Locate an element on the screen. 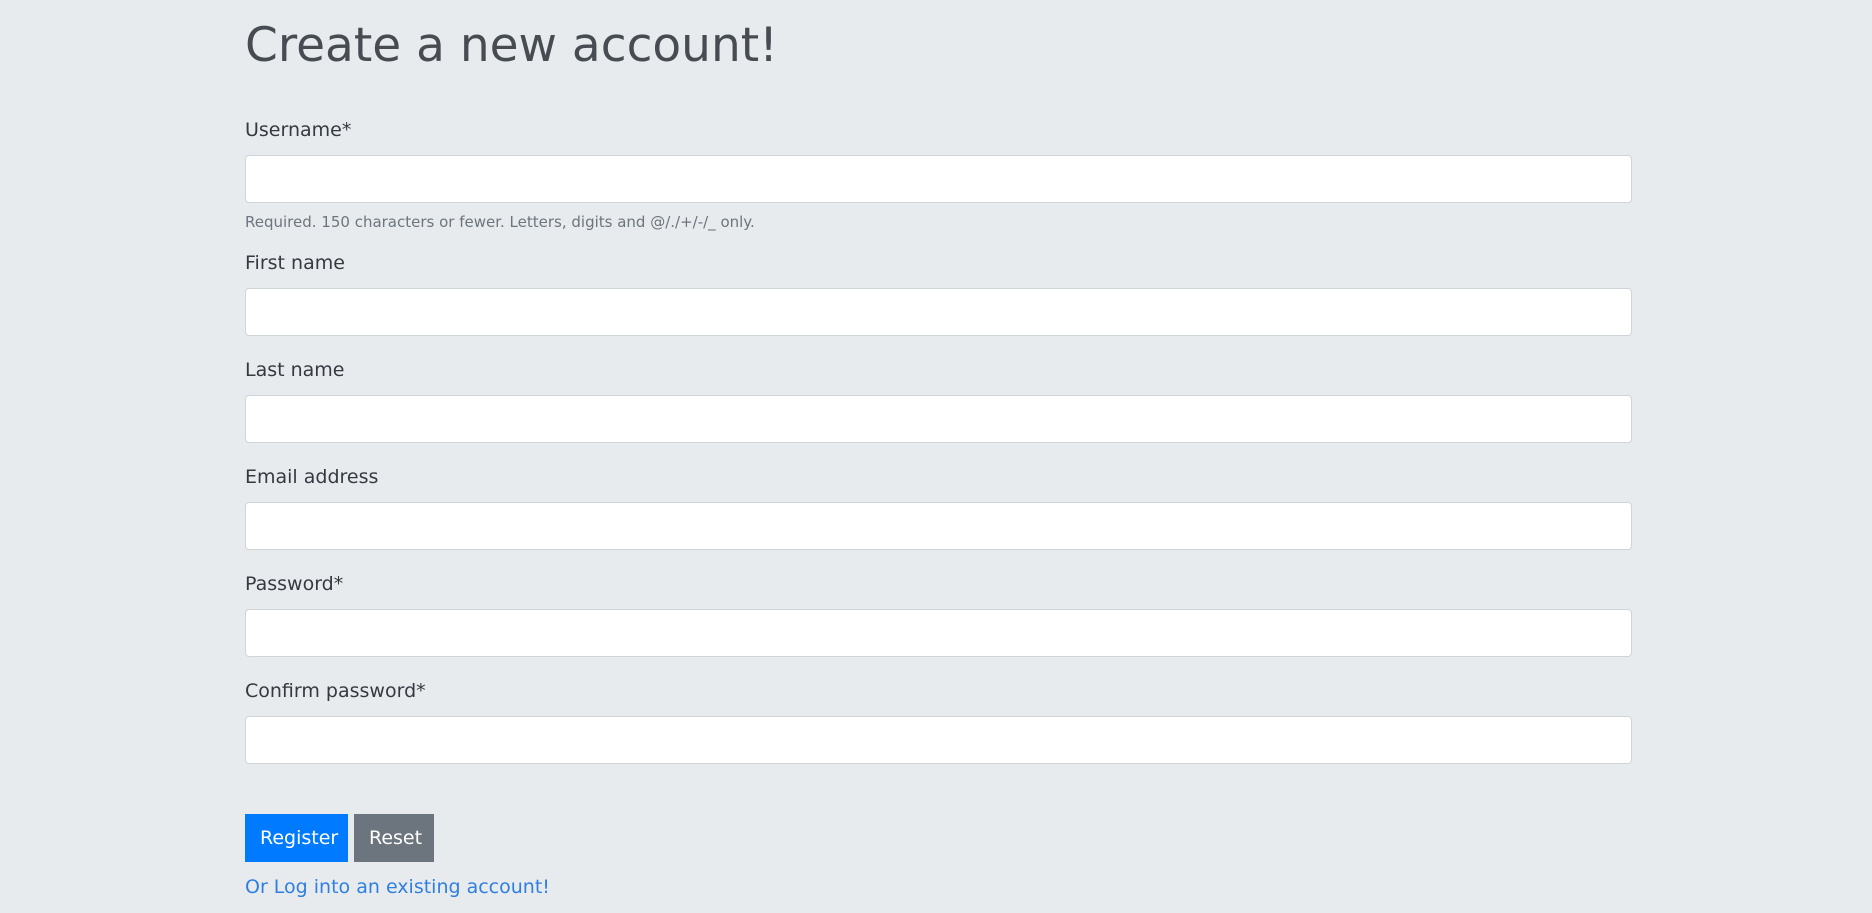 The image size is (1872, 913). email-label: Email address is located at coordinates (312, 477).